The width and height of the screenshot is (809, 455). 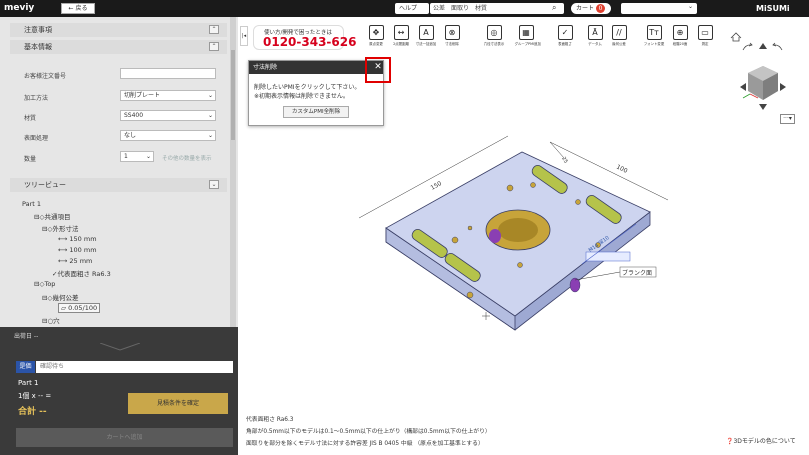 I want to click on tree-item: ✓代表面粗さ Ra6.3, so click(x=81, y=273).